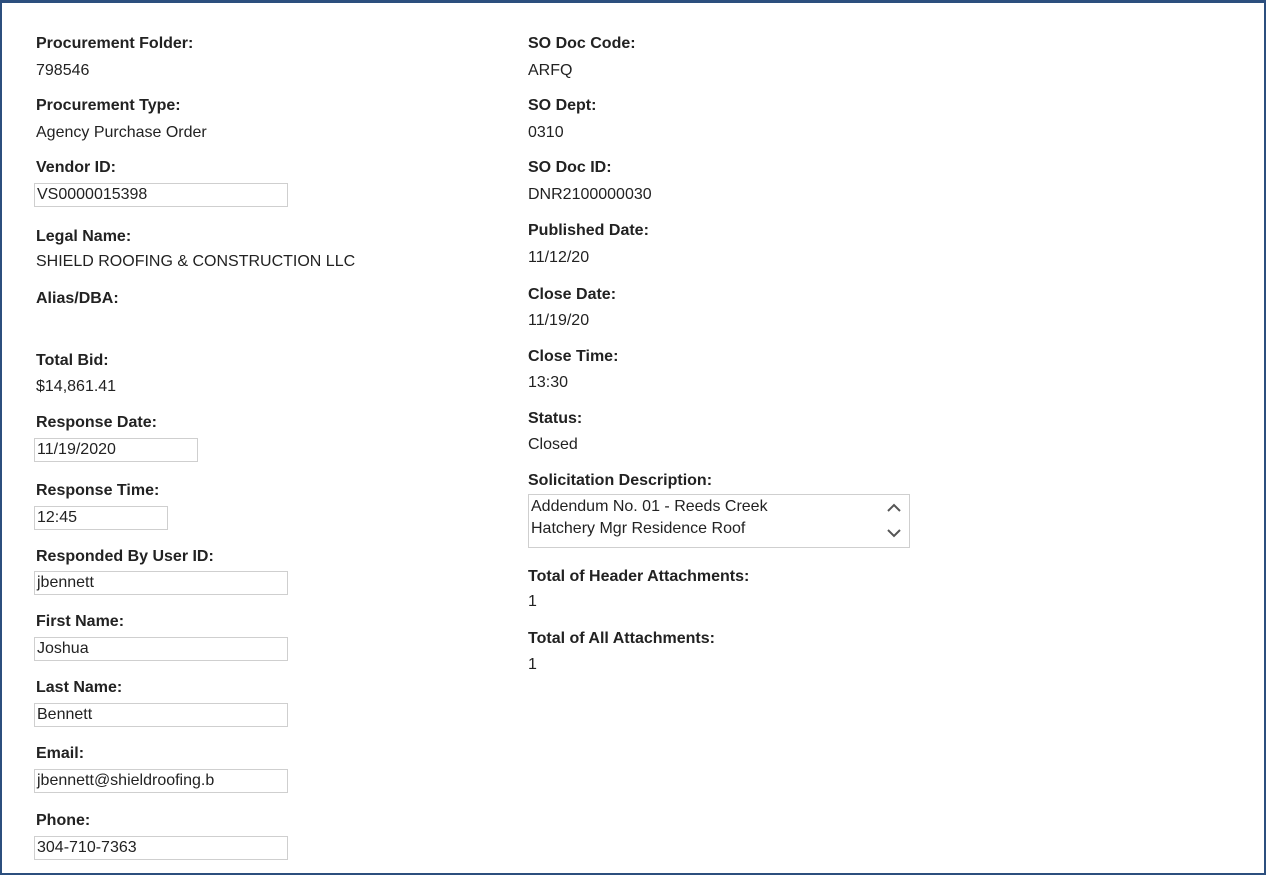  What do you see at coordinates (116, 450) in the screenshot?
I see `response-date-field: 11/19/2020` at bounding box center [116, 450].